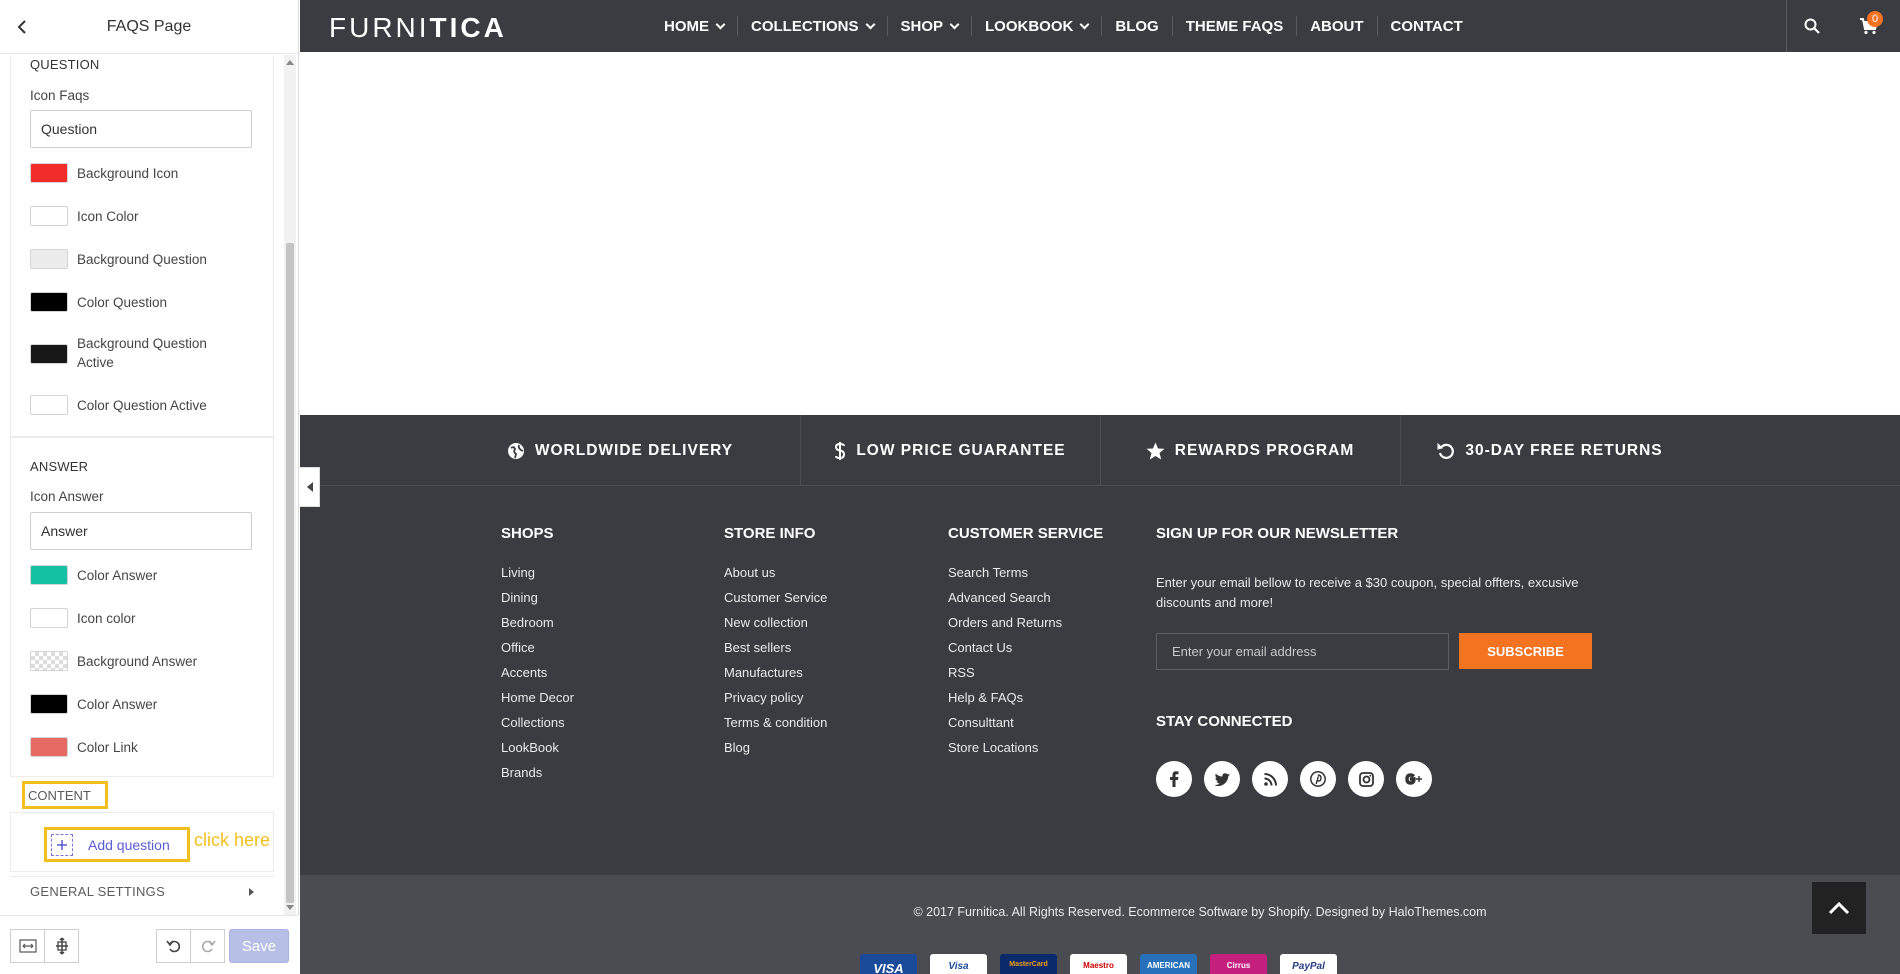 This screenshot has width=1900, height=974. What do you see at coordinates (1318, 779) in the screenshot?
I see `pinterest-icon` at bounding box center [1318, 779].